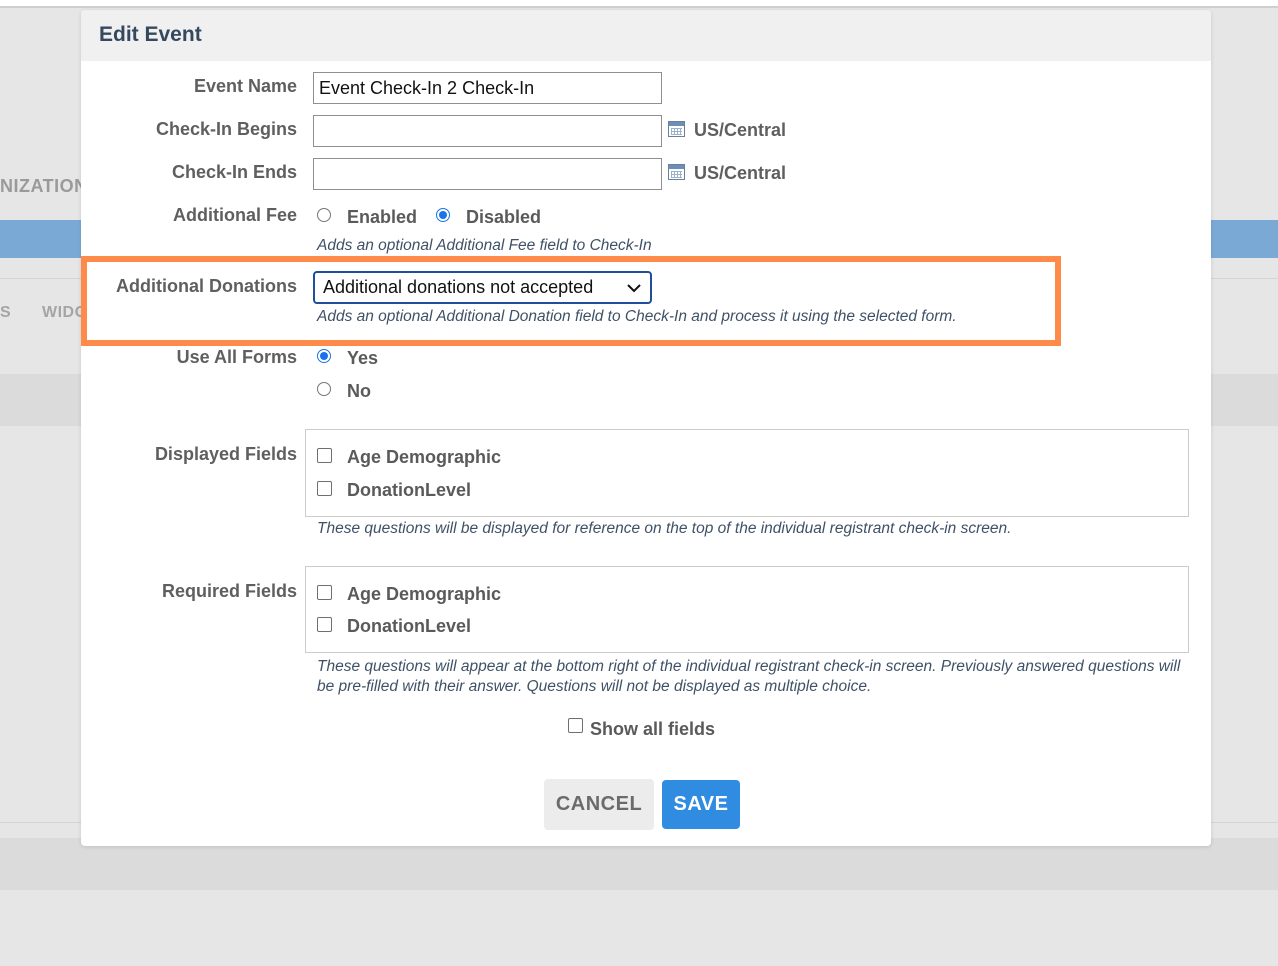 This screenshot has height=966, width=1278. Describe the element at coordinates (225, 454) in the screenshot. I see `displayed-fields-label: Displayed Fields` at that location.